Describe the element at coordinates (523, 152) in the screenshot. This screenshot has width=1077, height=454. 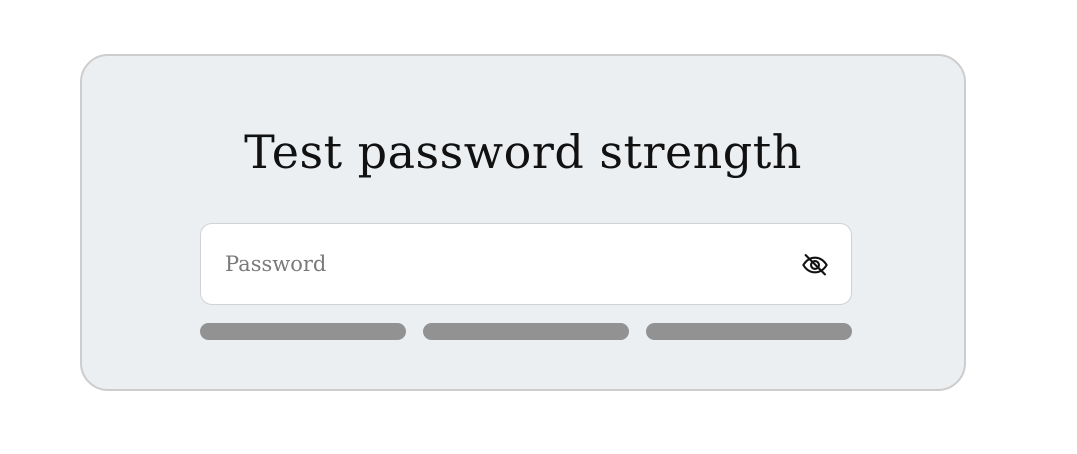
I see `page-title: Test password strength` at that location.